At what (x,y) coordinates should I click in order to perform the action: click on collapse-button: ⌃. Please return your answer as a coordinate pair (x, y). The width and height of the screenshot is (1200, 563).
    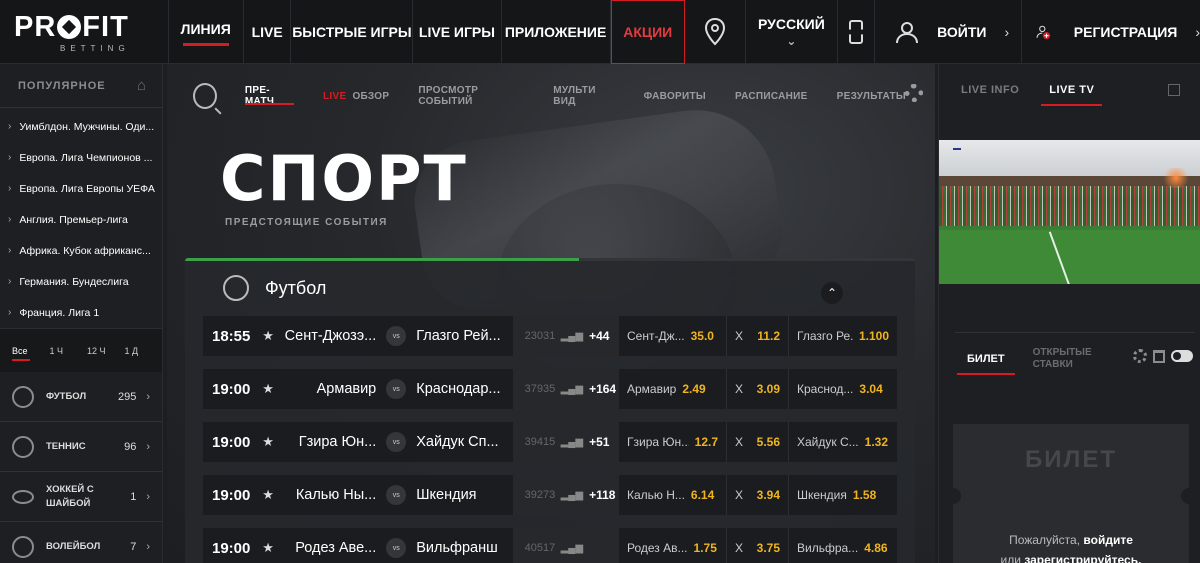
    Looking at the image, I should click on (832, 293).